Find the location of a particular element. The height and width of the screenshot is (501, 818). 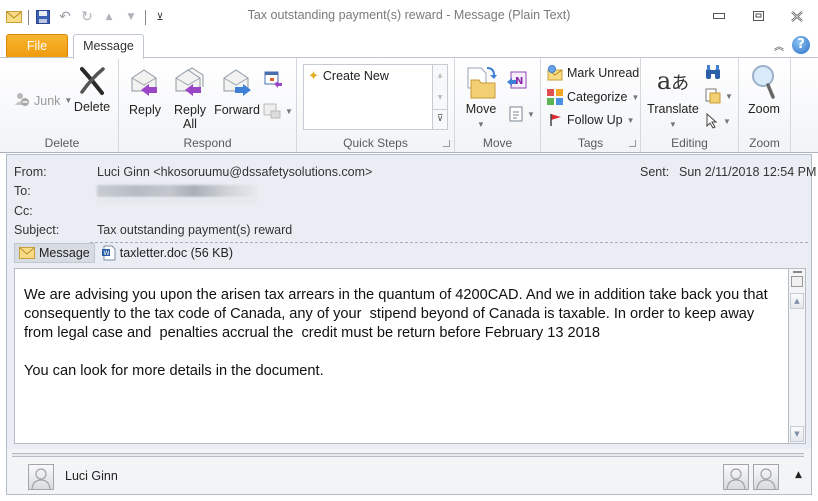

restore-button is located at coordinates (758, 16).